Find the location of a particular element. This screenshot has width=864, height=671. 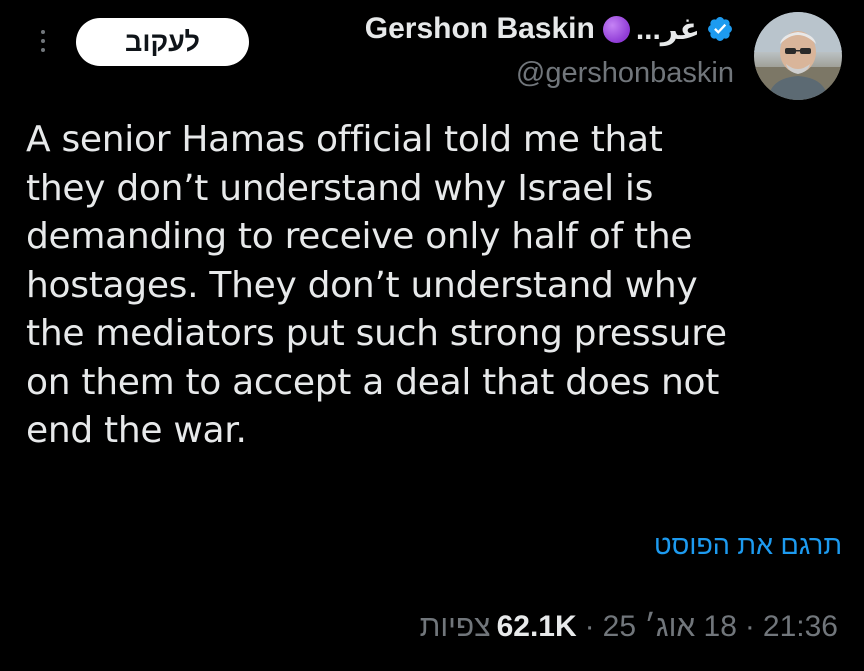

verified-badge-icon is located at coordinates (720, 29).